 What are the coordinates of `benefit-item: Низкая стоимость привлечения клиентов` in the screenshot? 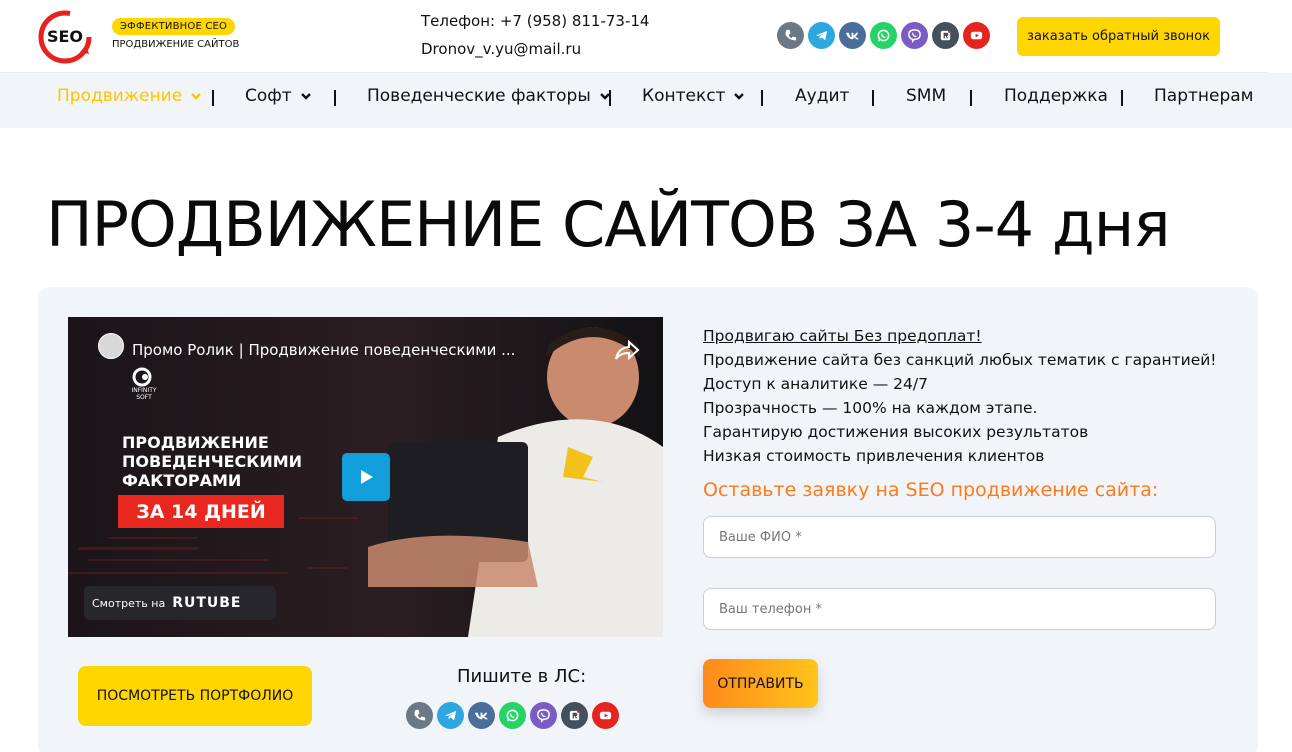 It's located at (874, 456).